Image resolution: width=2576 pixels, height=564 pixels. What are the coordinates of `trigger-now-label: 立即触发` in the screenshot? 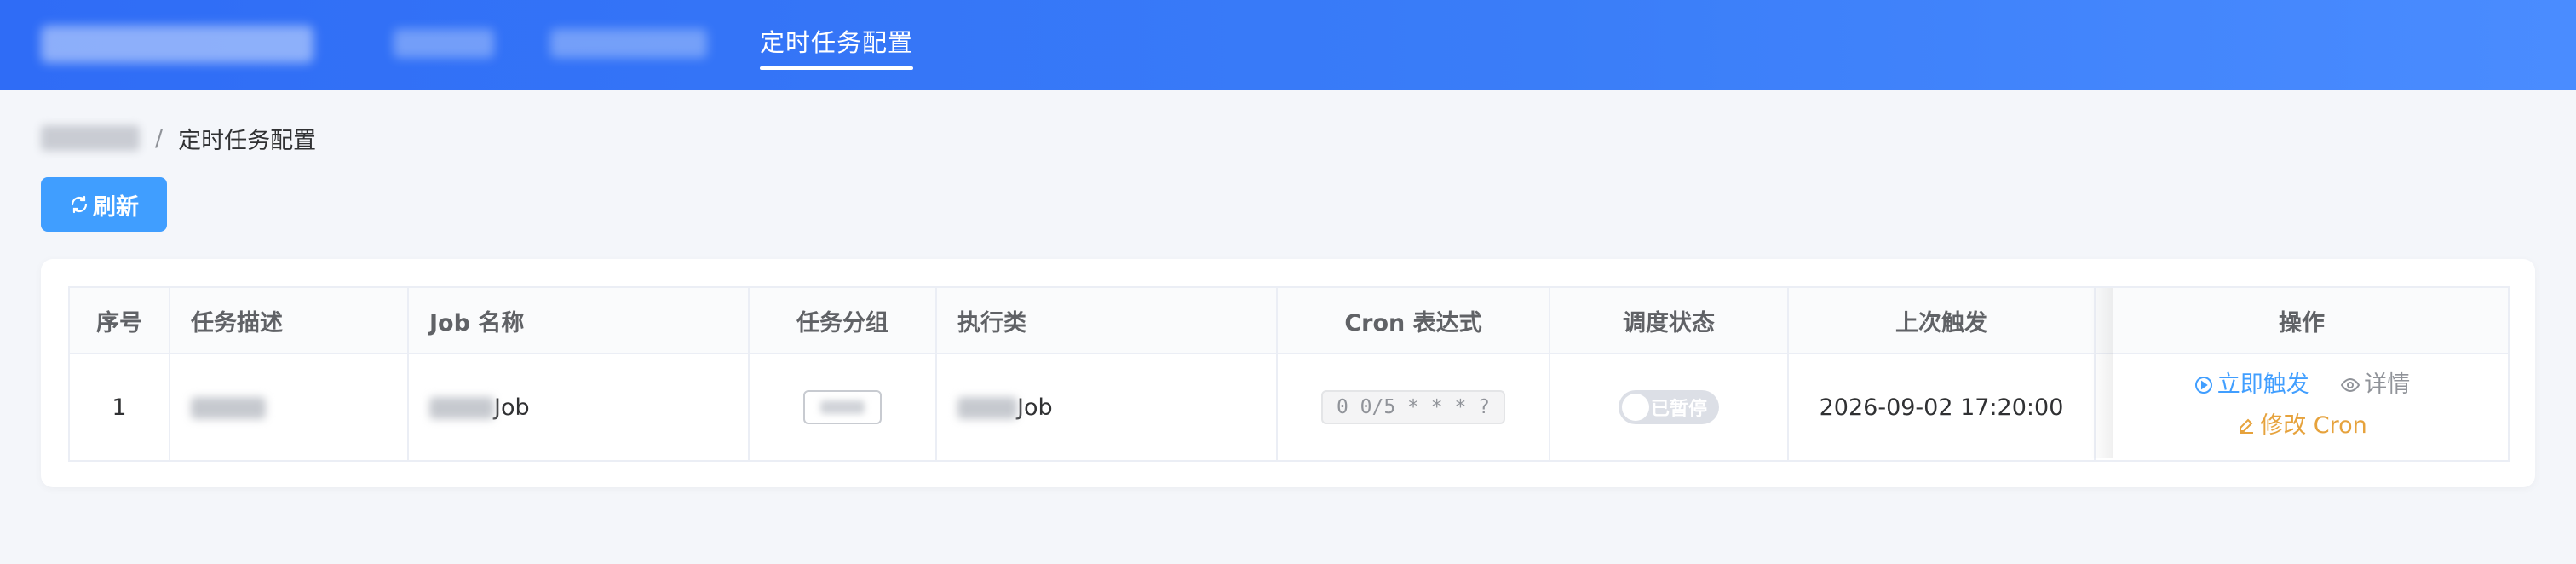 It's located at (2263, 384).